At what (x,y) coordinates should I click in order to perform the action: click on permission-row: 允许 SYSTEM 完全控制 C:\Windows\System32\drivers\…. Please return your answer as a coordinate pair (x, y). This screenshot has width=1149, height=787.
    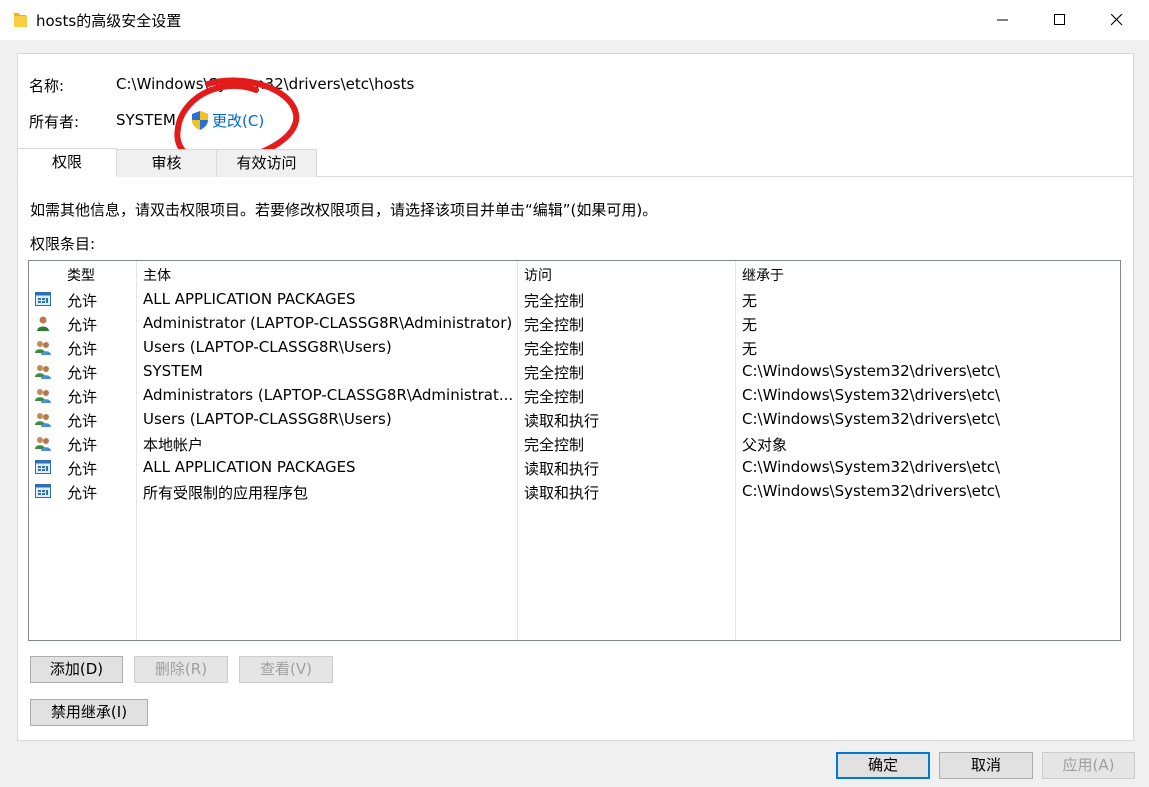
    Looking at the image, I should click on (574, 371).